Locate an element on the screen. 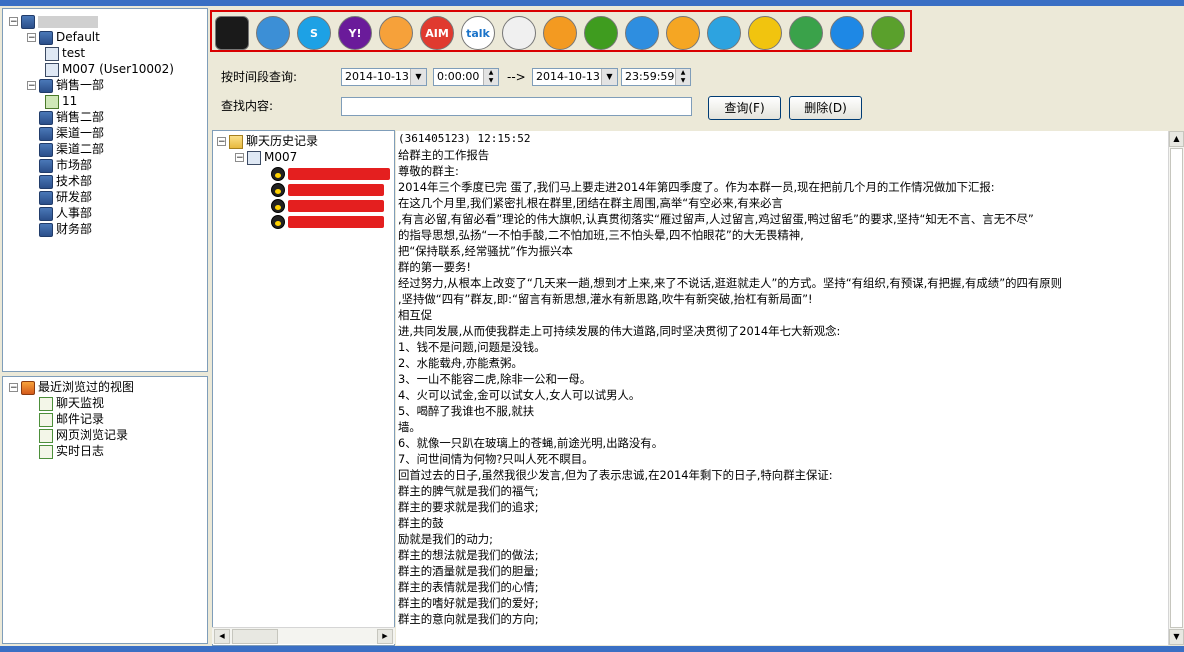 The height and width of the screenshot is (652, 1184). start-time-spinner: 0:00:00 ▲ ▼ is located at coordinates (466, 77).